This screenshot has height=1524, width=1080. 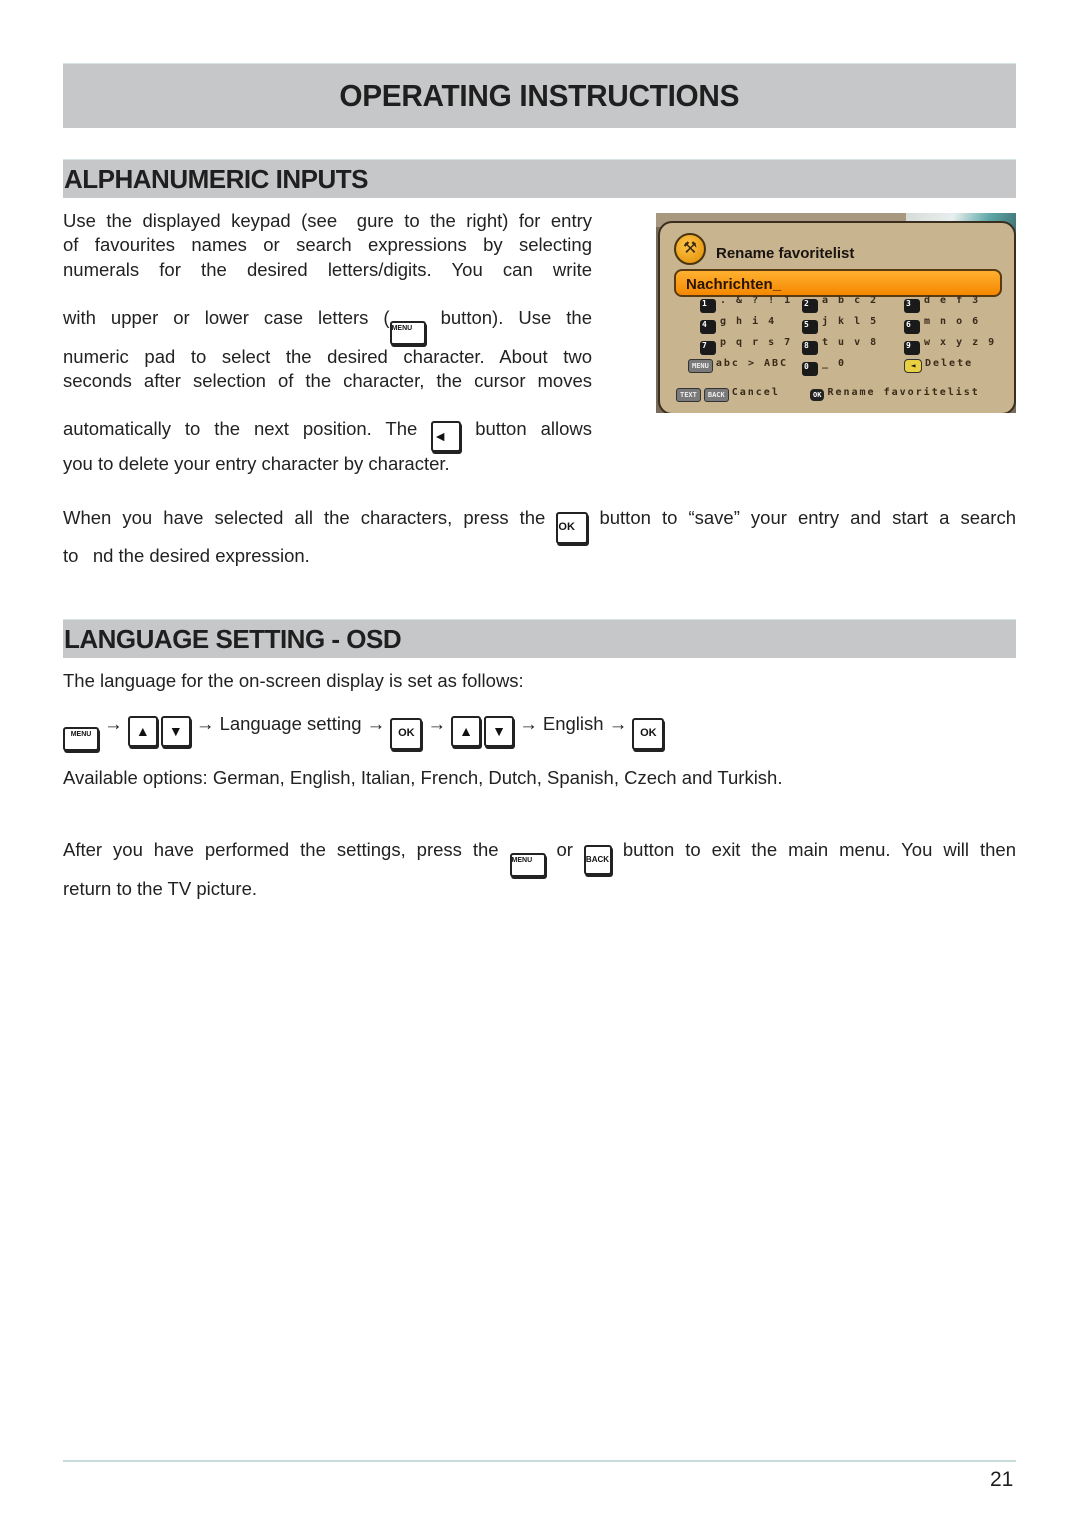 I want to click on osd-key-5: 5 j k l 5, so click(x=840, y=325).